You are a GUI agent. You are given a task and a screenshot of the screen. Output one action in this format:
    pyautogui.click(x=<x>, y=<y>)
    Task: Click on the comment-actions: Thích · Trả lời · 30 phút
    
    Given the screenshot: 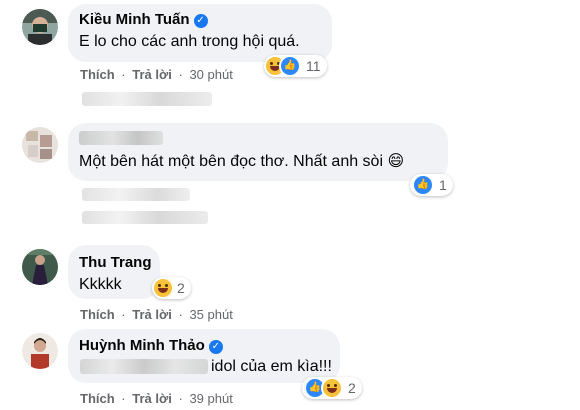 What is the action you would take?
    pyautogui.click(x=156, y=74)
    